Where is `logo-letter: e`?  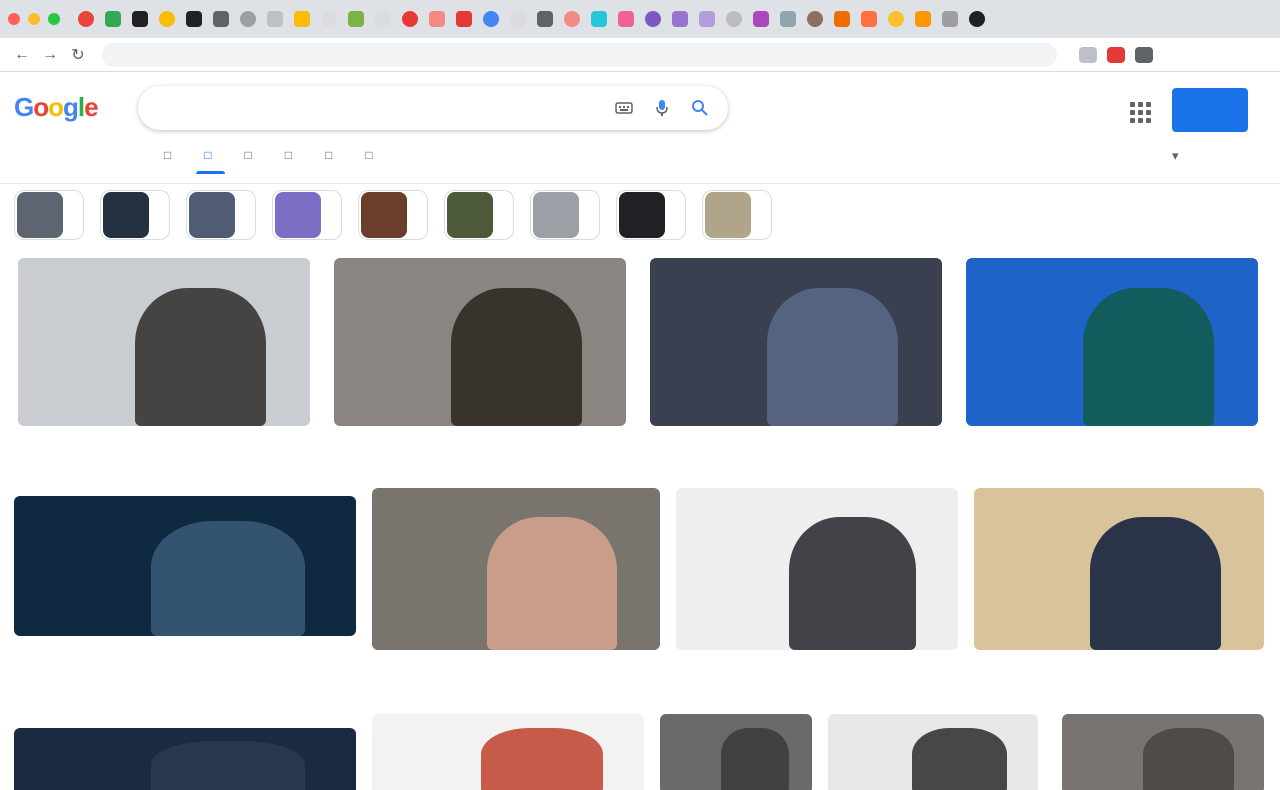
logo-letter: e is located at coordinates (91, 107).